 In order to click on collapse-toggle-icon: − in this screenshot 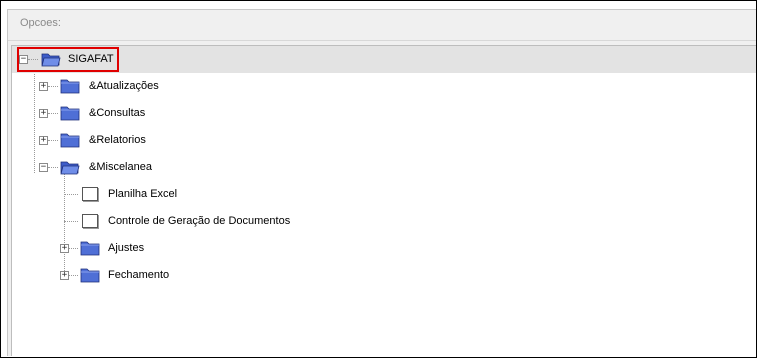, I will do `click(43, 167)`.